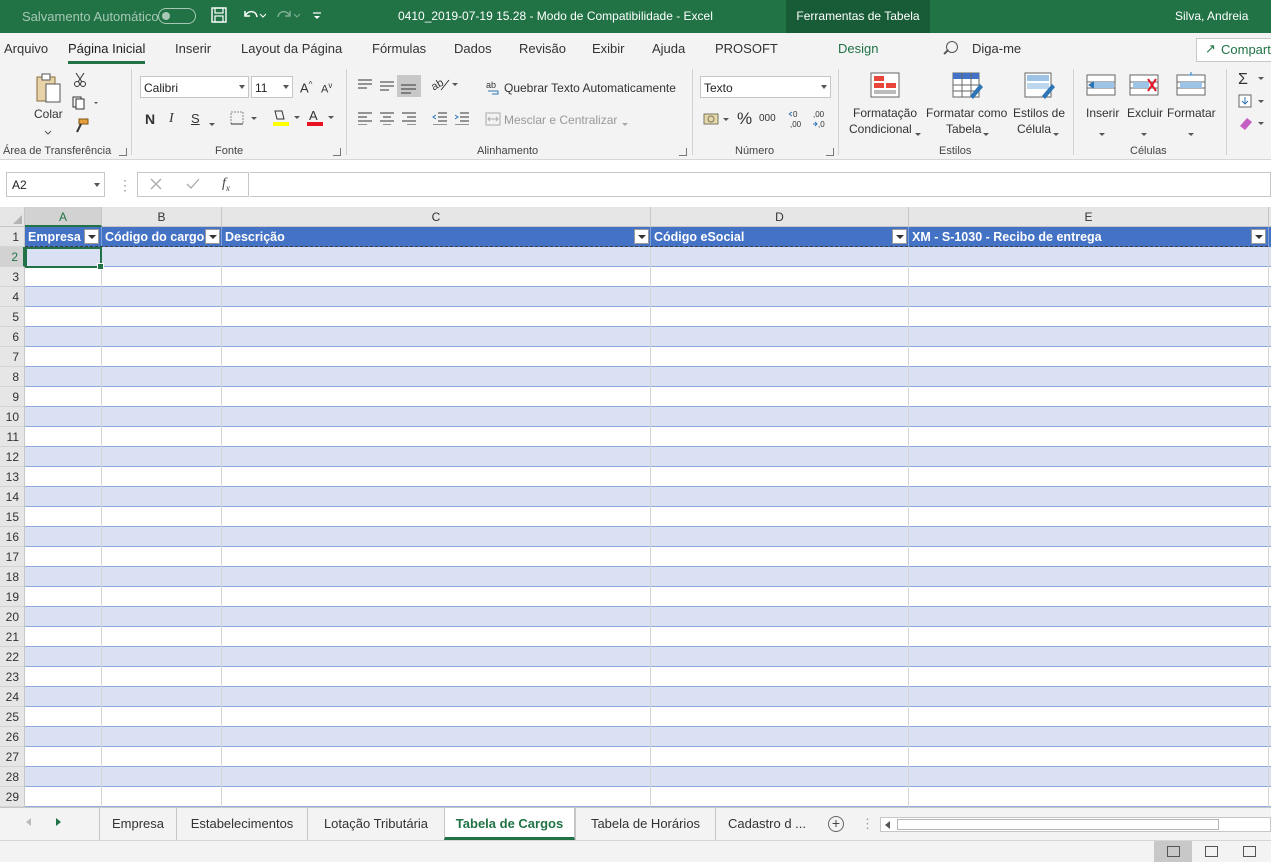 The height and width of the screenshot is (862, 1271). Describe the element at coordinates (887, 825) in the screenshot. I see `scroll-left-icon` at that location.